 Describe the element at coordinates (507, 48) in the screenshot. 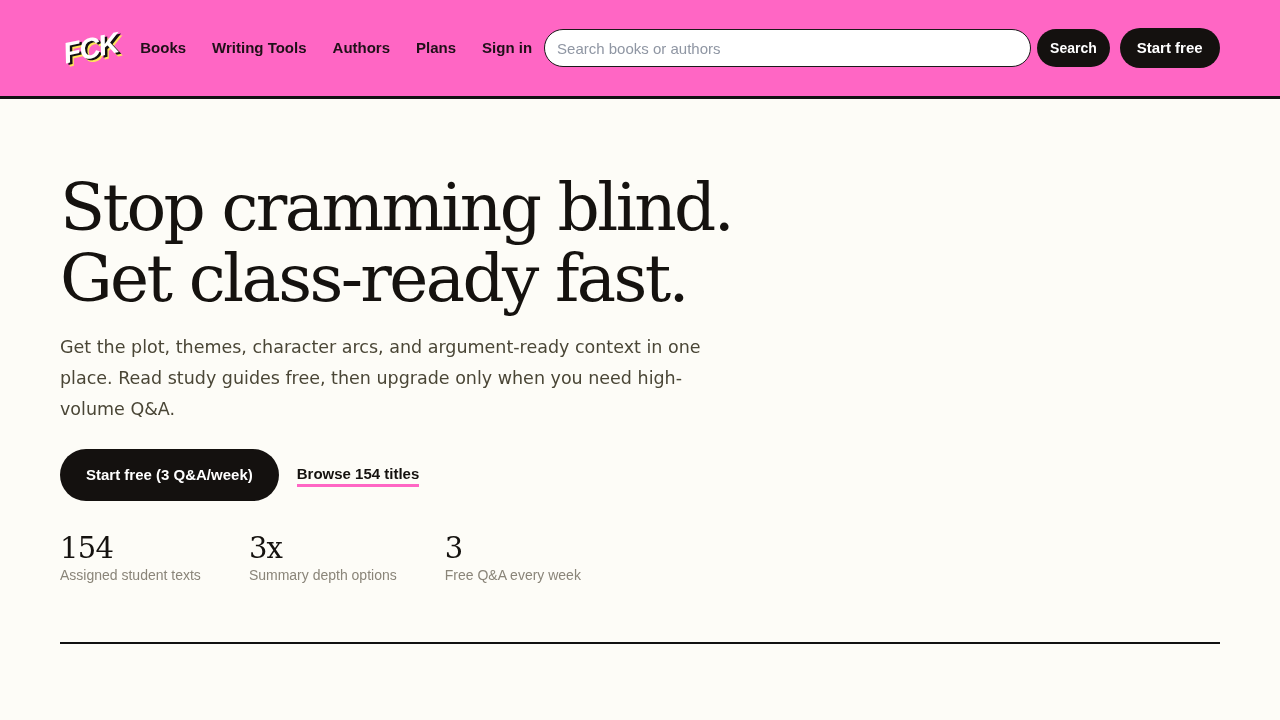

I see `nav-link: Sign in` at that location.